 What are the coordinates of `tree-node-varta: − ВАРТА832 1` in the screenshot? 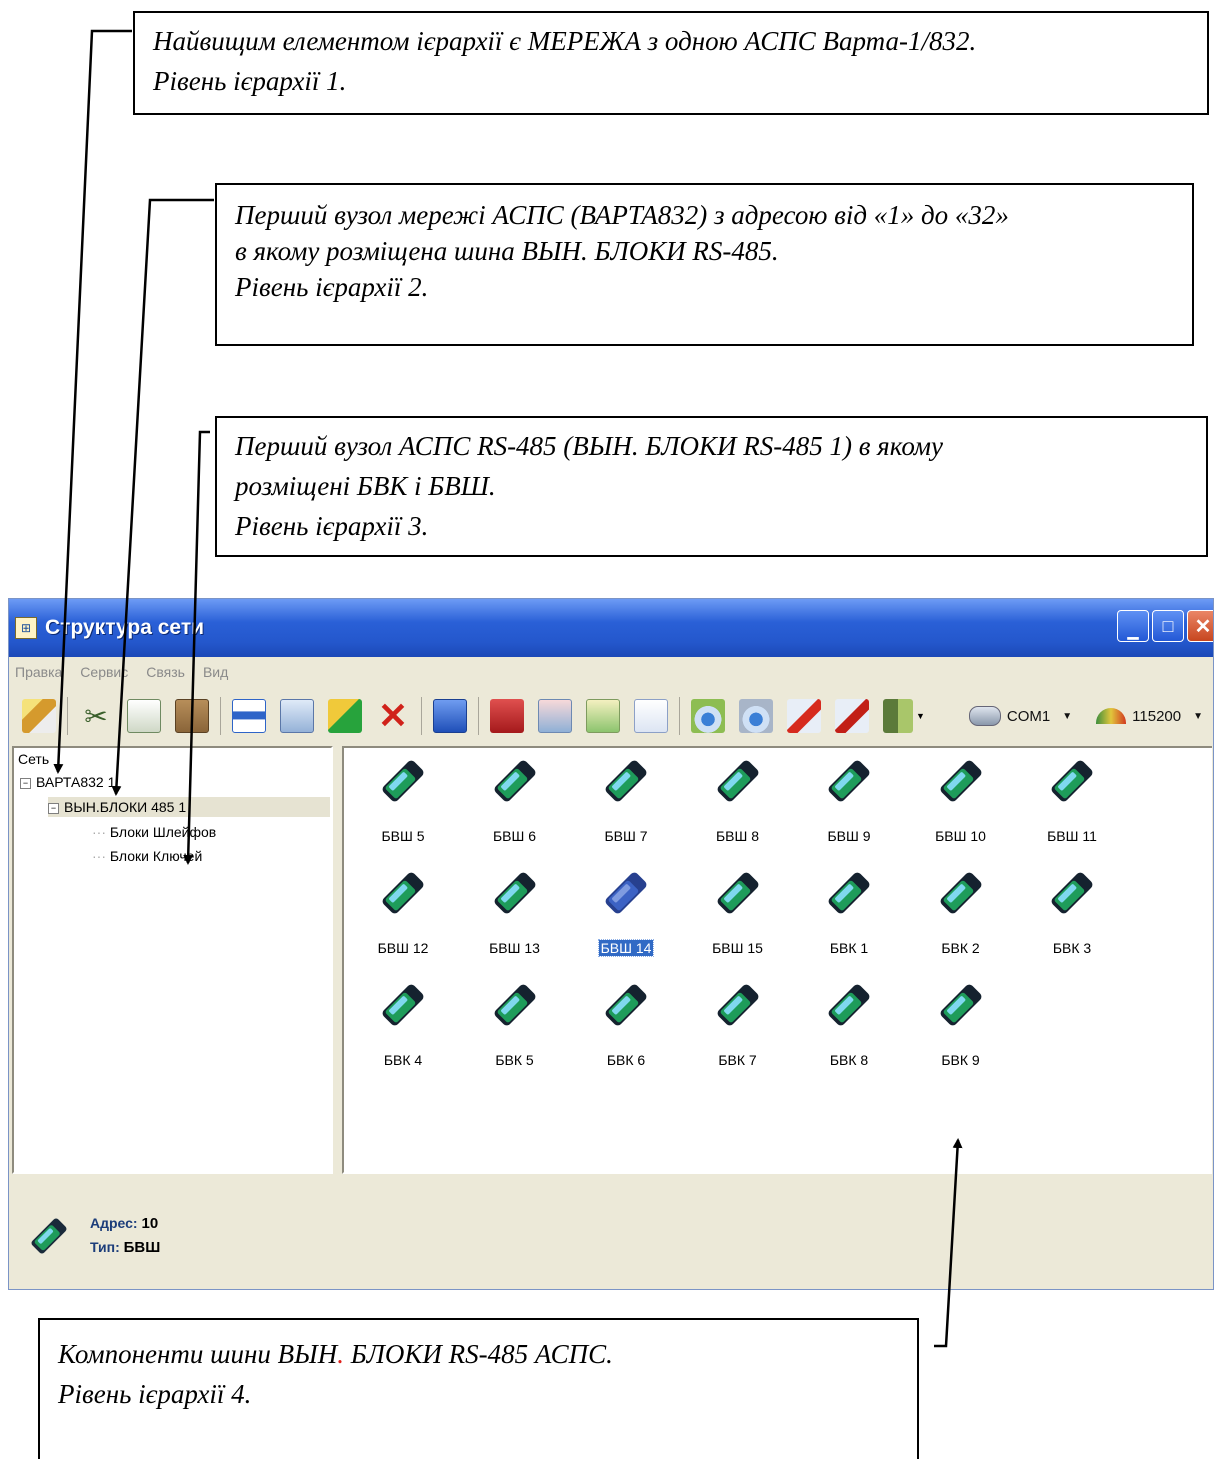 It's located at (67, 782).